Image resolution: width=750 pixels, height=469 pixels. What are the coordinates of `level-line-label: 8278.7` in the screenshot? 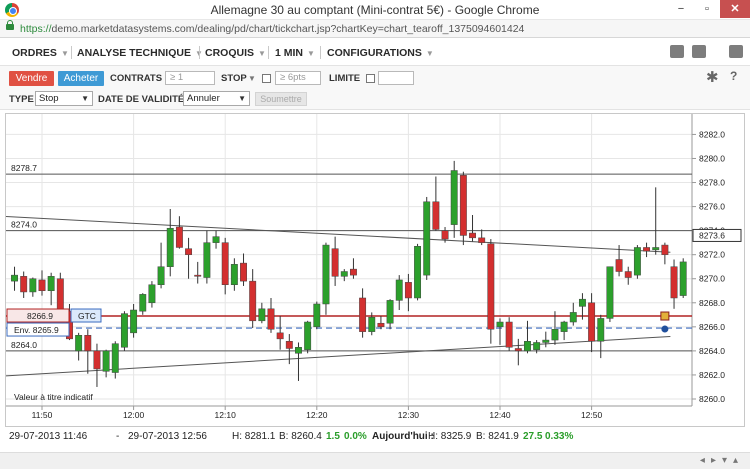 It's located at (24, 168).